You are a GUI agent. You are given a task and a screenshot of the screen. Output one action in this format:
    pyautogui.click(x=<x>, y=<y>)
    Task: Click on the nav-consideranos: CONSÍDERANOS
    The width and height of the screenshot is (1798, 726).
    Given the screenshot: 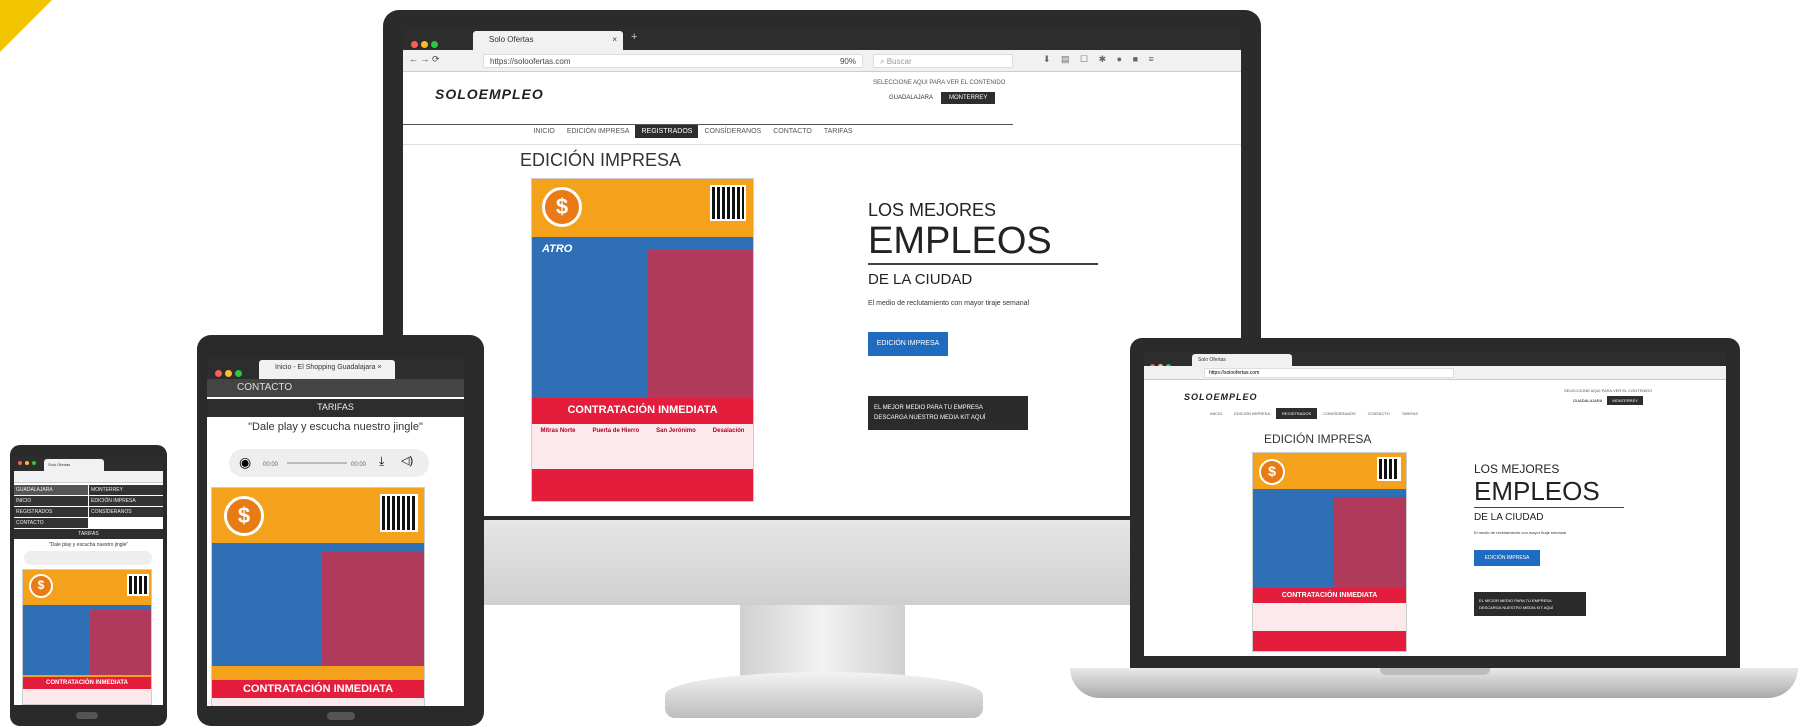 What is the action you would take?
    pyautogui.click(x=732, y=131)
    